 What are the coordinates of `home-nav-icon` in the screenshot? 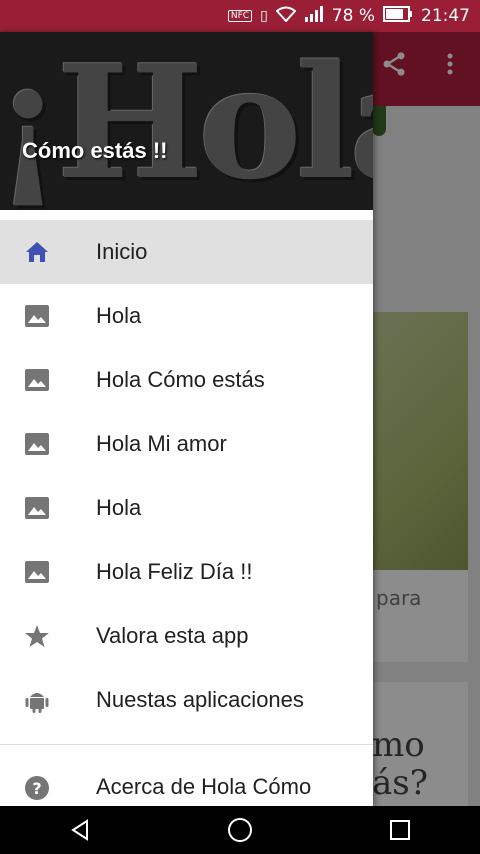 It's located at (240, 830).